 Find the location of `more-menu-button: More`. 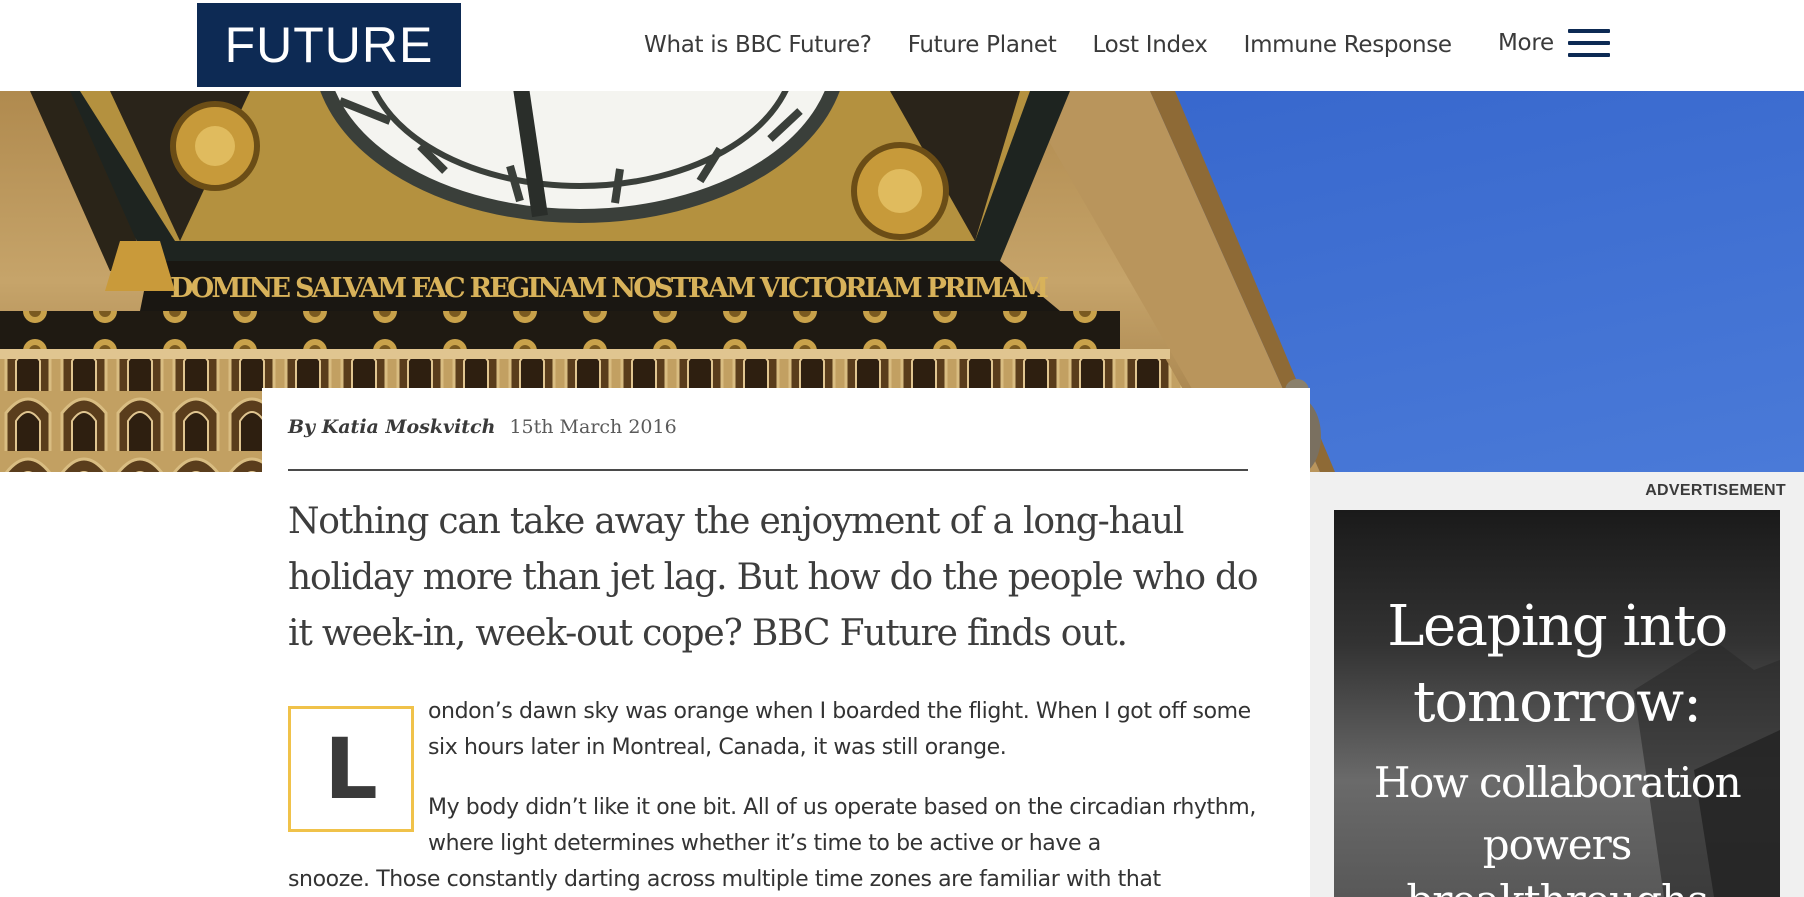

more-menu-button: More is located at coordinates (1554, 43).